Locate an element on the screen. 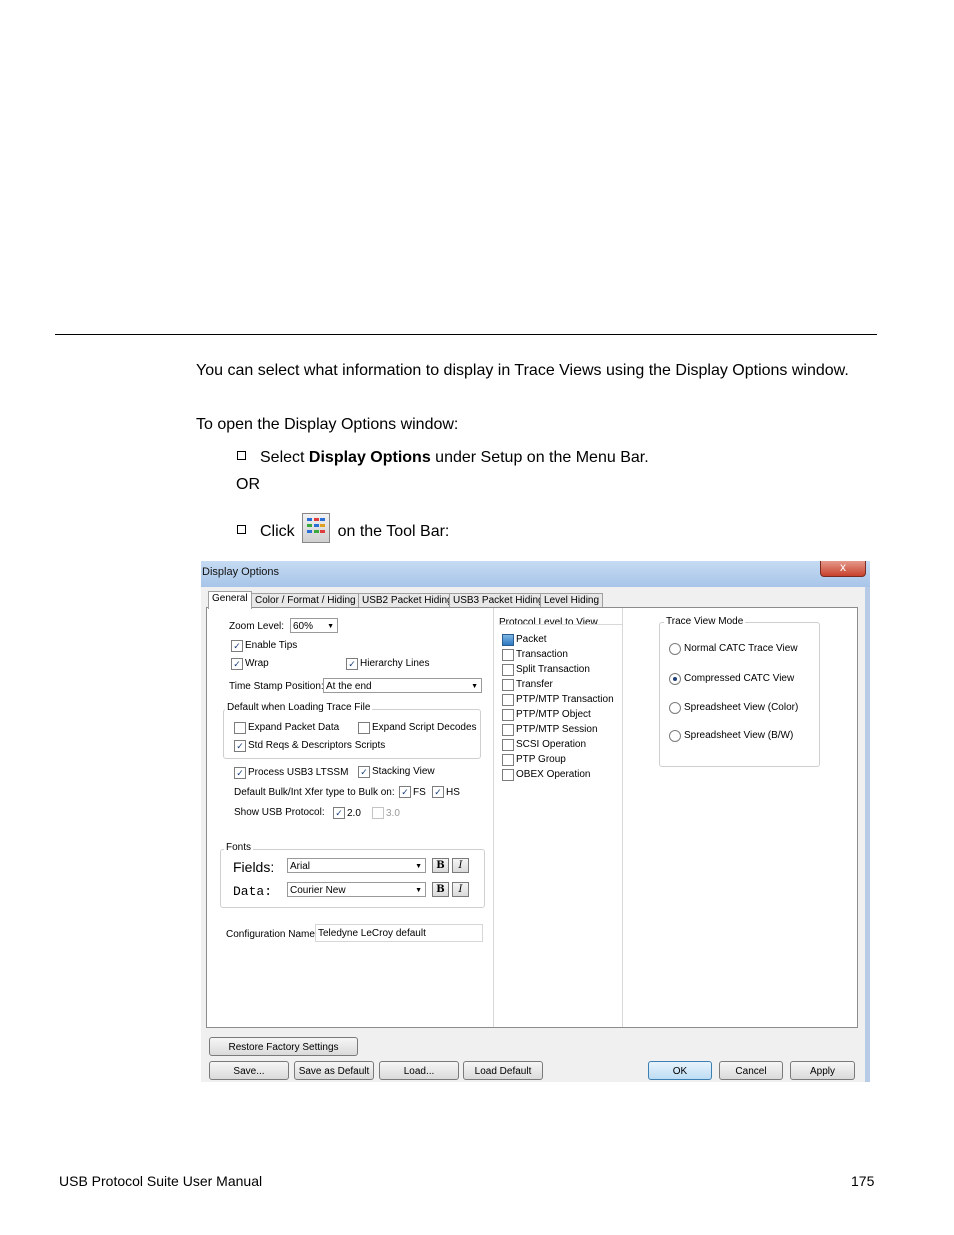  wrap-checkbox: ✓ is located at coordinates (237, 664).